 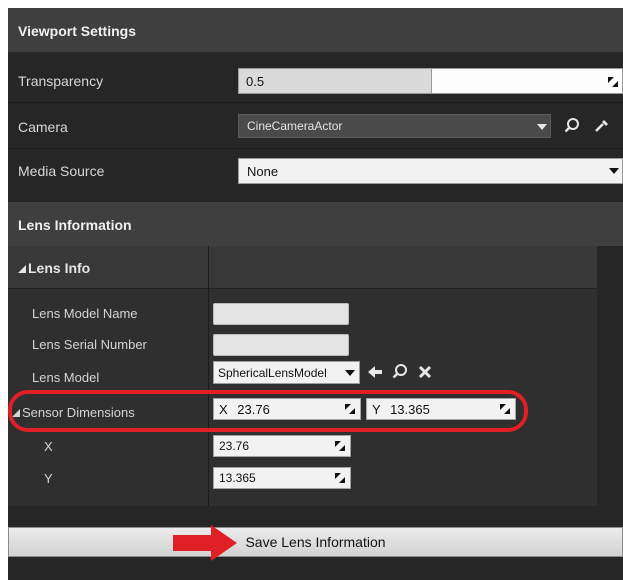 I want to click on sensor-dimensions-highlight, so click(x=268, y=411).